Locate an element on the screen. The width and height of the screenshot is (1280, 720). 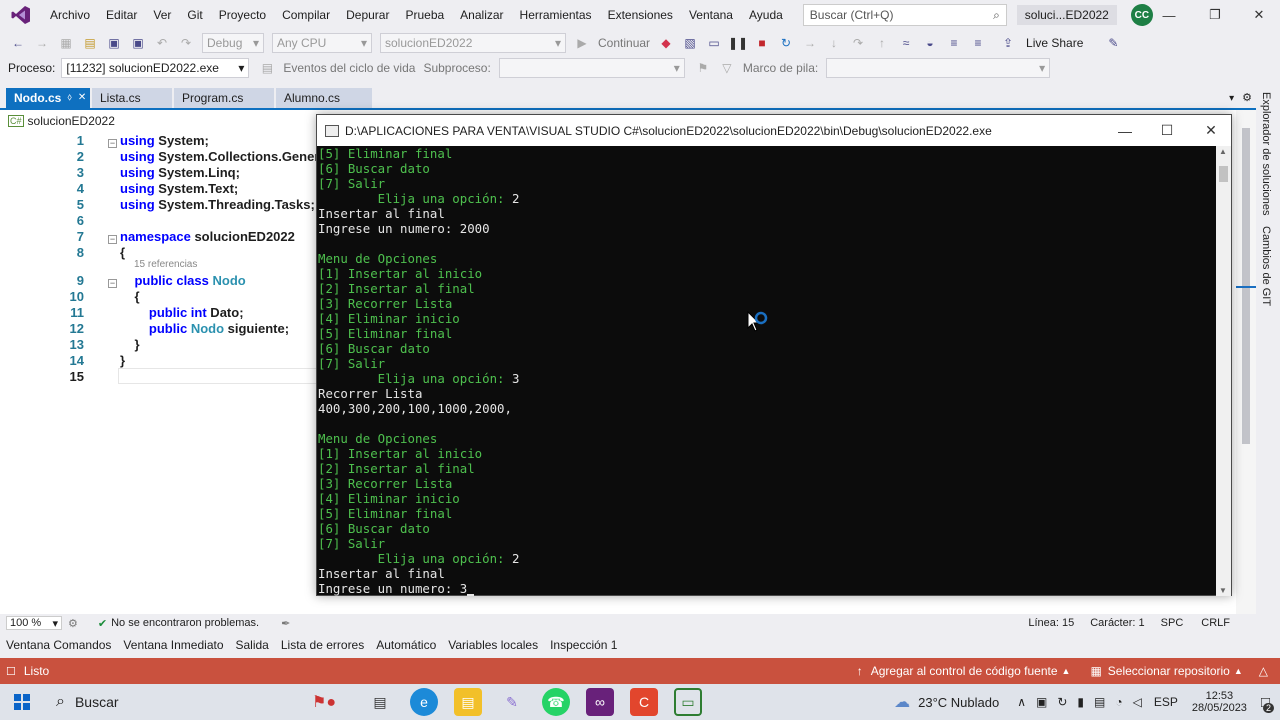
scroll-up-icon: ▲ is located at coordinates (1223, 151).